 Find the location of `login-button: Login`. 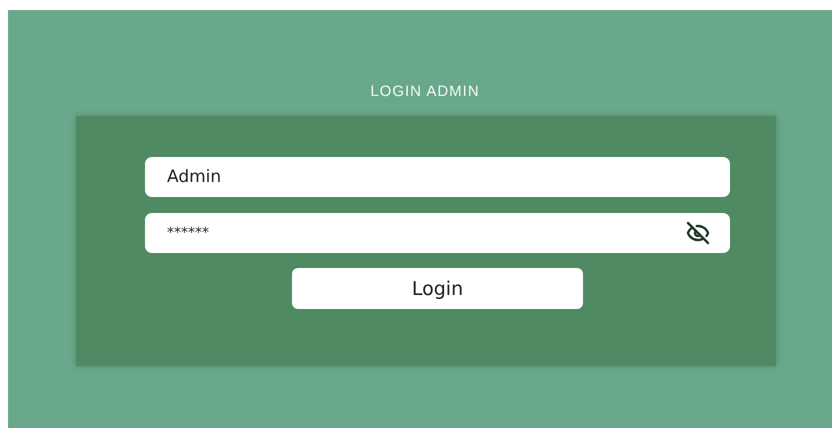

login-button: Login is located at coordinates (437, 288).